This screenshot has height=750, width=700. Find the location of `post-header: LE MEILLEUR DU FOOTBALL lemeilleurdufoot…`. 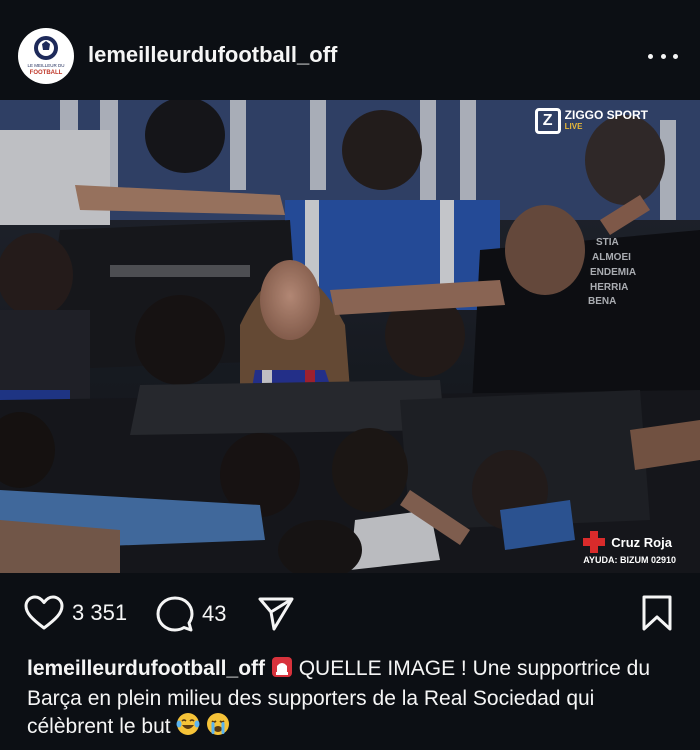

post-header: LE MEILLEUR DU FOOTBALL lemeilleurdufoot… is located at coordinates (350, 50).